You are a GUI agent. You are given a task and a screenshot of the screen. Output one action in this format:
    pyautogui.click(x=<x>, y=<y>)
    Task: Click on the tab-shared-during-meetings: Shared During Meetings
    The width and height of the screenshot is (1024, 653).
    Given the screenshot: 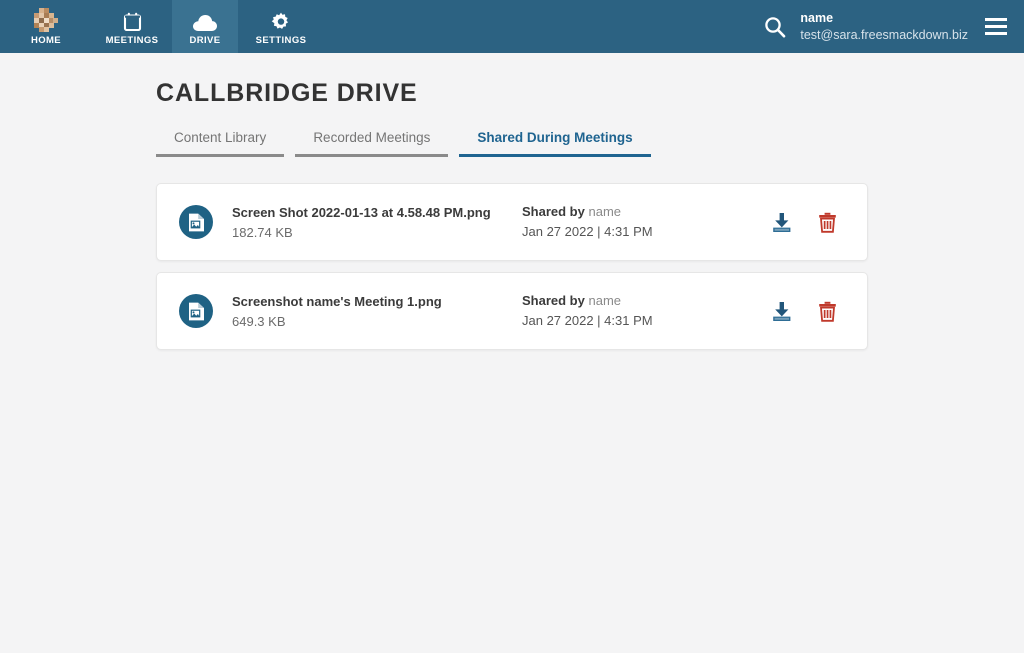 What is the action you would take?
    pyautogui.click(x=555, y=143)
    